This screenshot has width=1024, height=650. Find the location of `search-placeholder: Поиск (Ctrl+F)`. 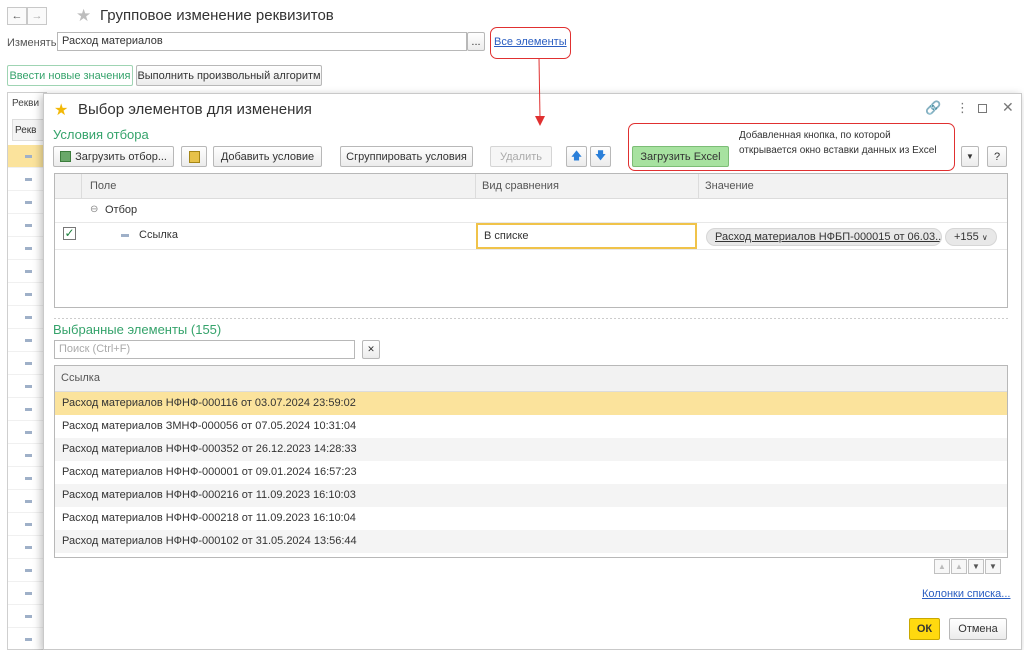

search-placeholder: Поиск (Ctrl+F) is located at coordinates (95, 349).